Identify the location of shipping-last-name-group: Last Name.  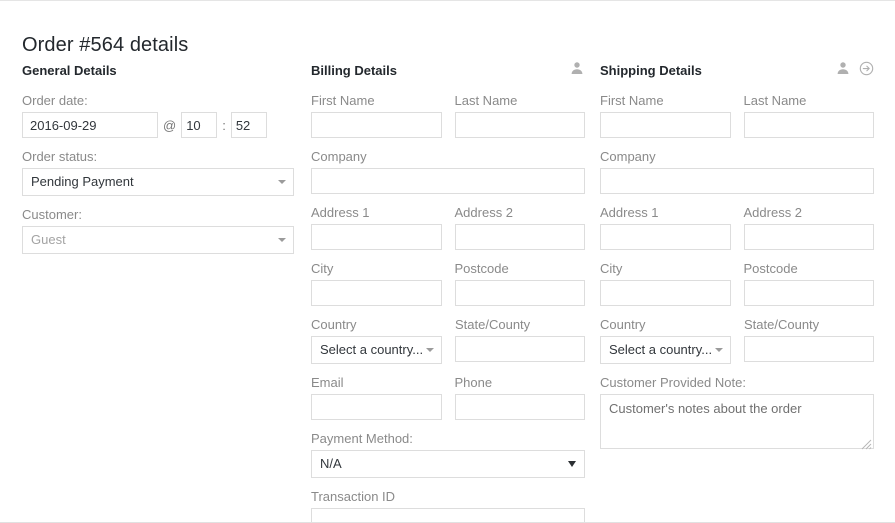
(808, 115).